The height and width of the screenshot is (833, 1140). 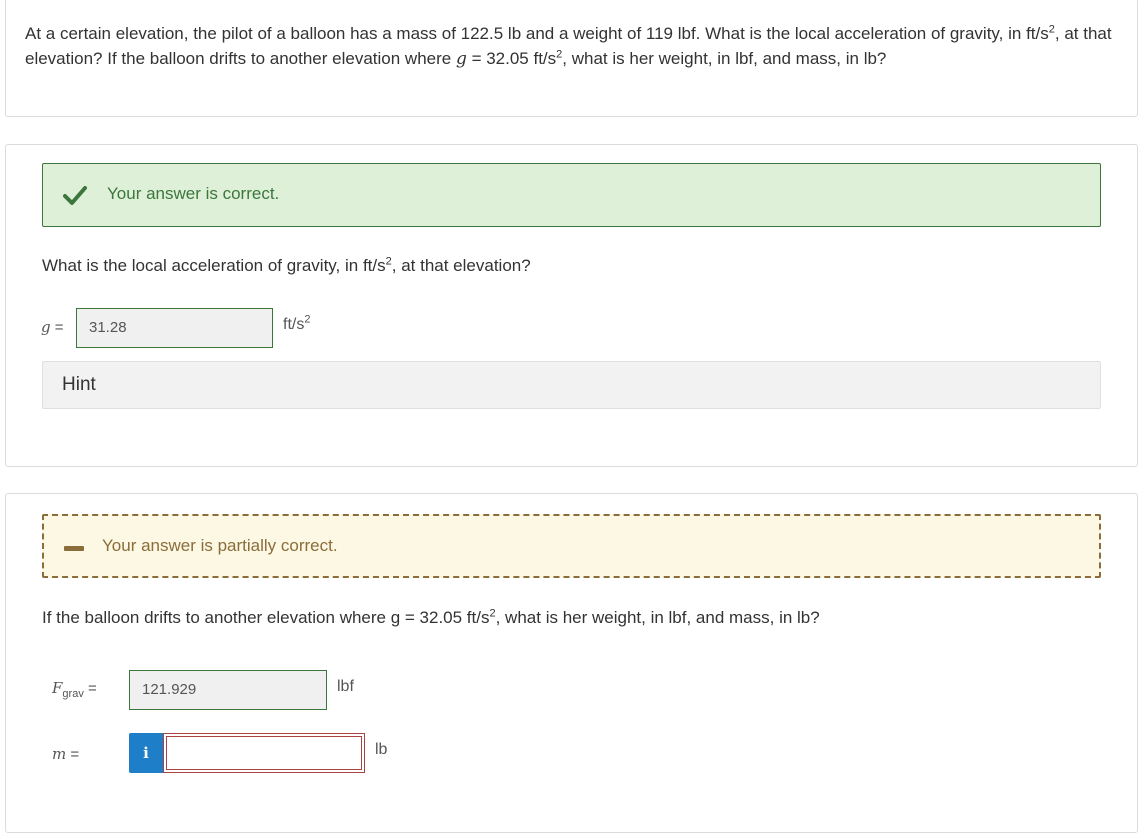 What do you see at coordinates (146, 753) in the screenshot?
I see `info-icon: i` at bounding box center [146, 753].